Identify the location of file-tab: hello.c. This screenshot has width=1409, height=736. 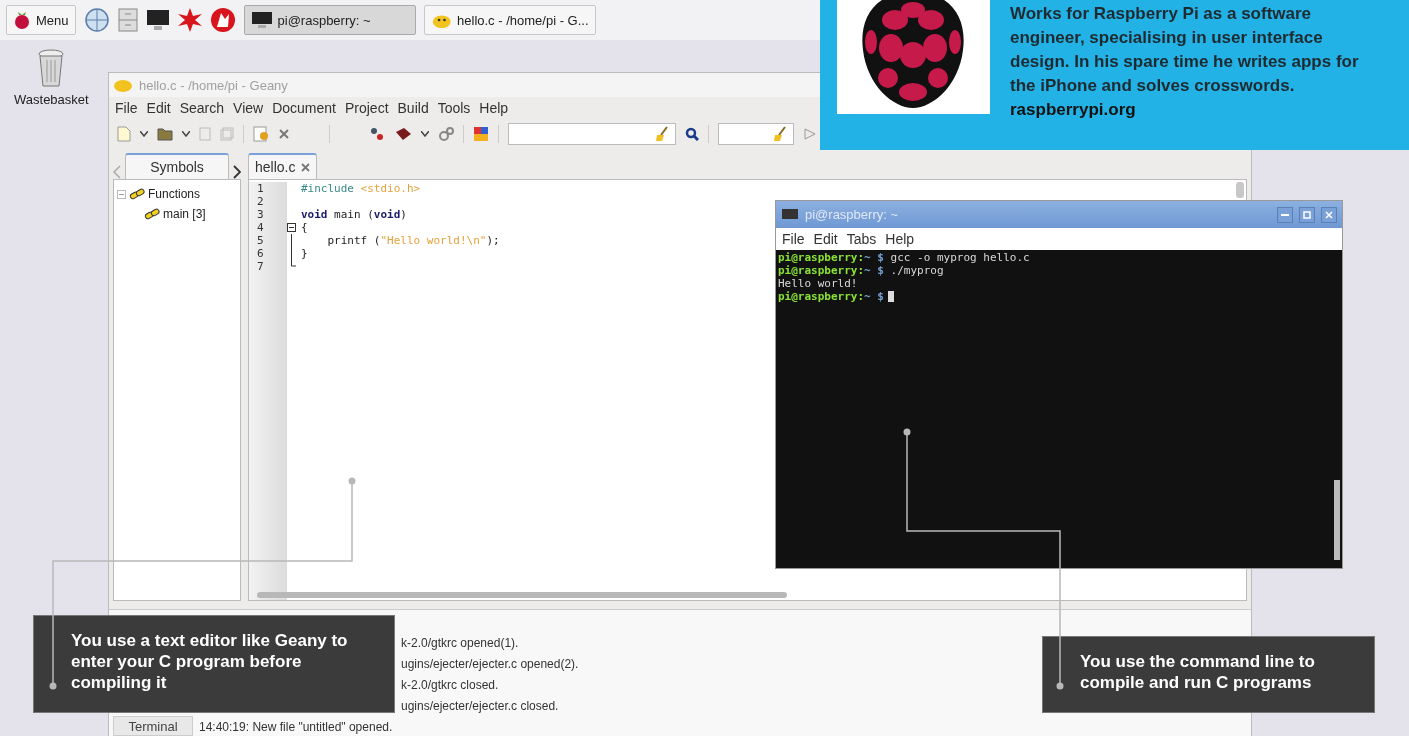
(283, 166).